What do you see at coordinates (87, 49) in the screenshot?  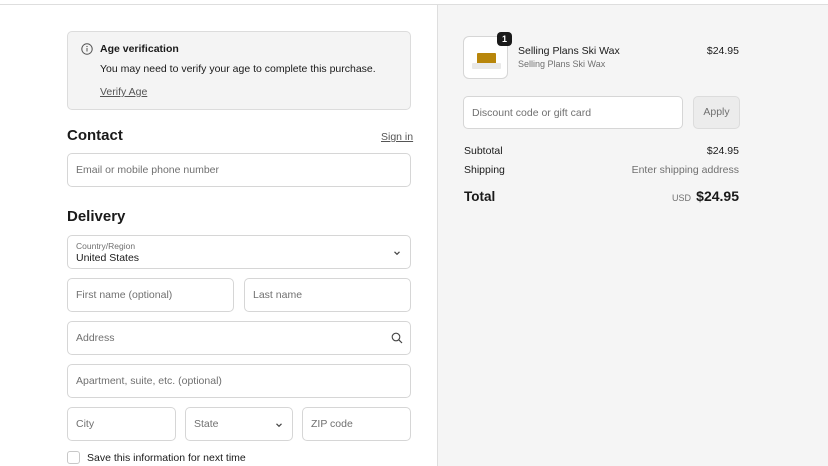 I see `info-icon` at bounding box center [87, 49].